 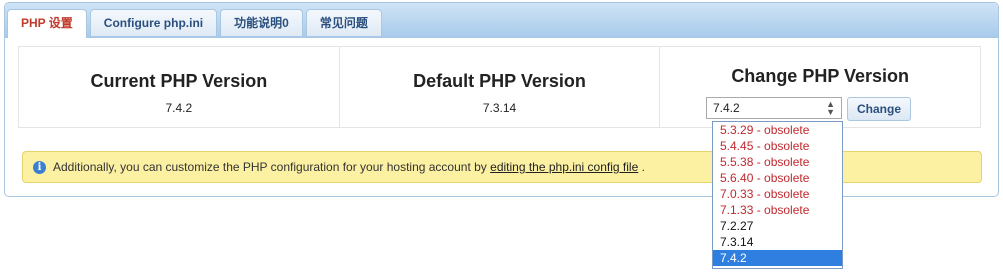 I want to click on change-button: Change, so click(x=879, y=109).